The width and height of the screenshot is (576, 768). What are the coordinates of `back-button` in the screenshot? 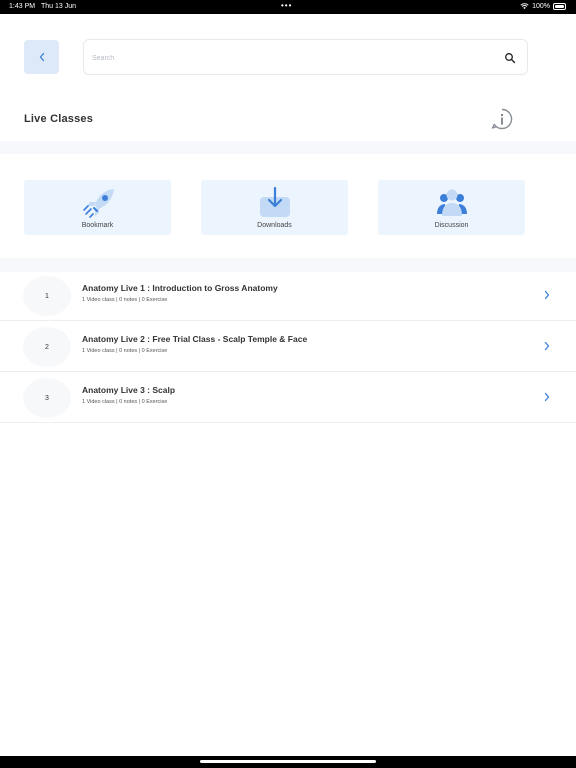 It's located at (41, 57).